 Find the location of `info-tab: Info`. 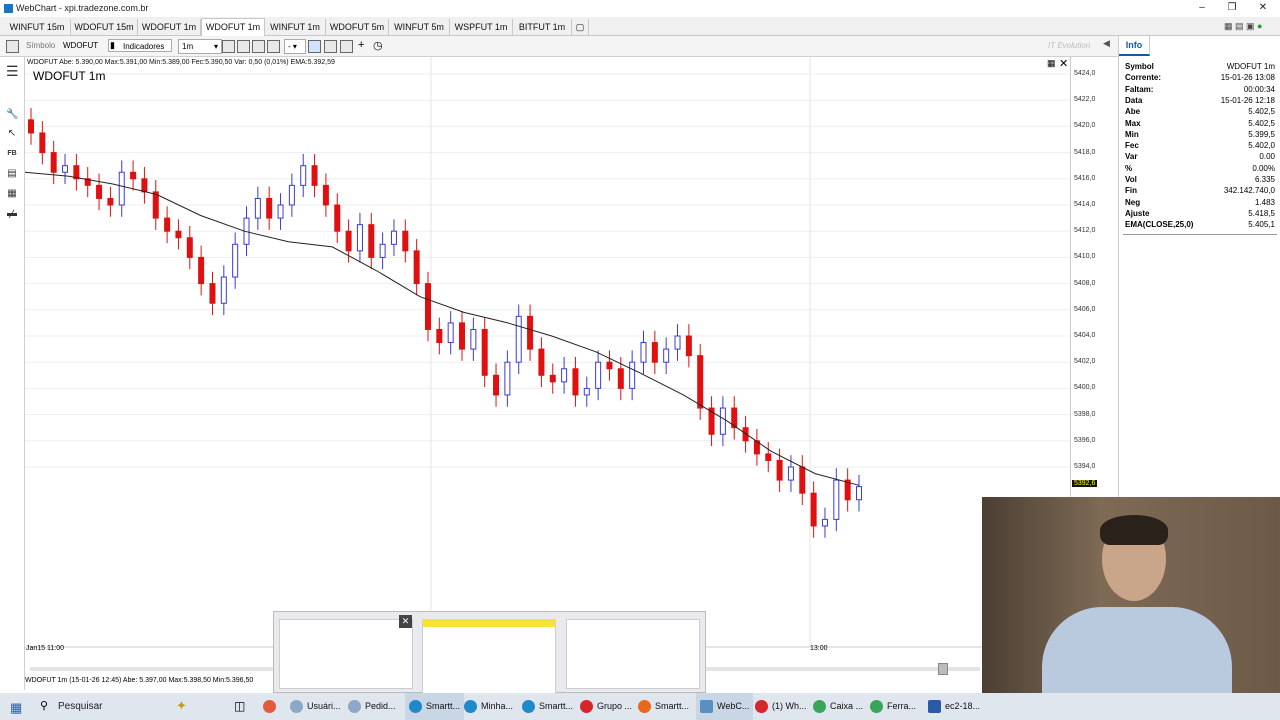

info-tab: Info is located at coordinates (1134, 46).